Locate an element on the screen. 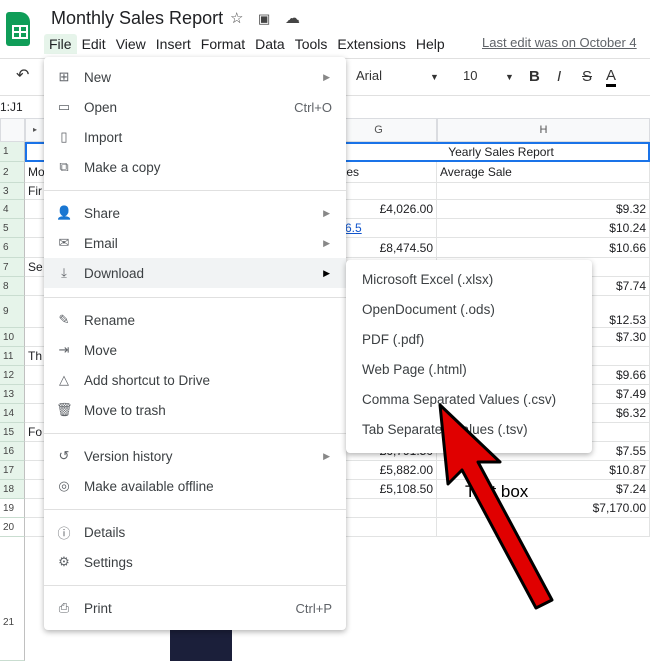 The image size is (650, 661). column-header-h: H is located at coordinates (543, 130).